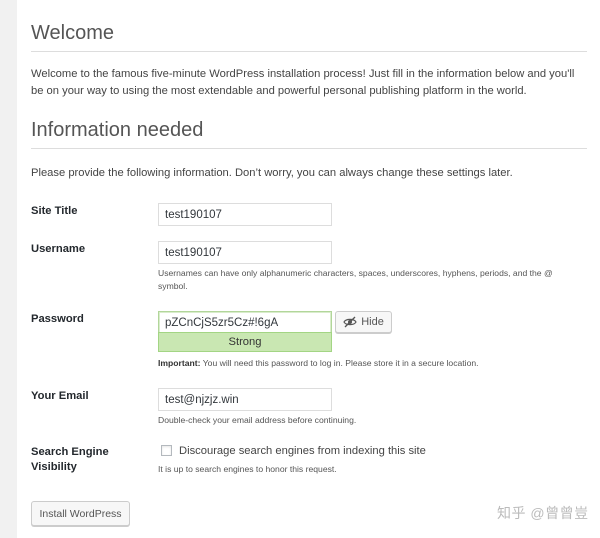  I want to click on site-title-label: Site Title, so click(54, 211).